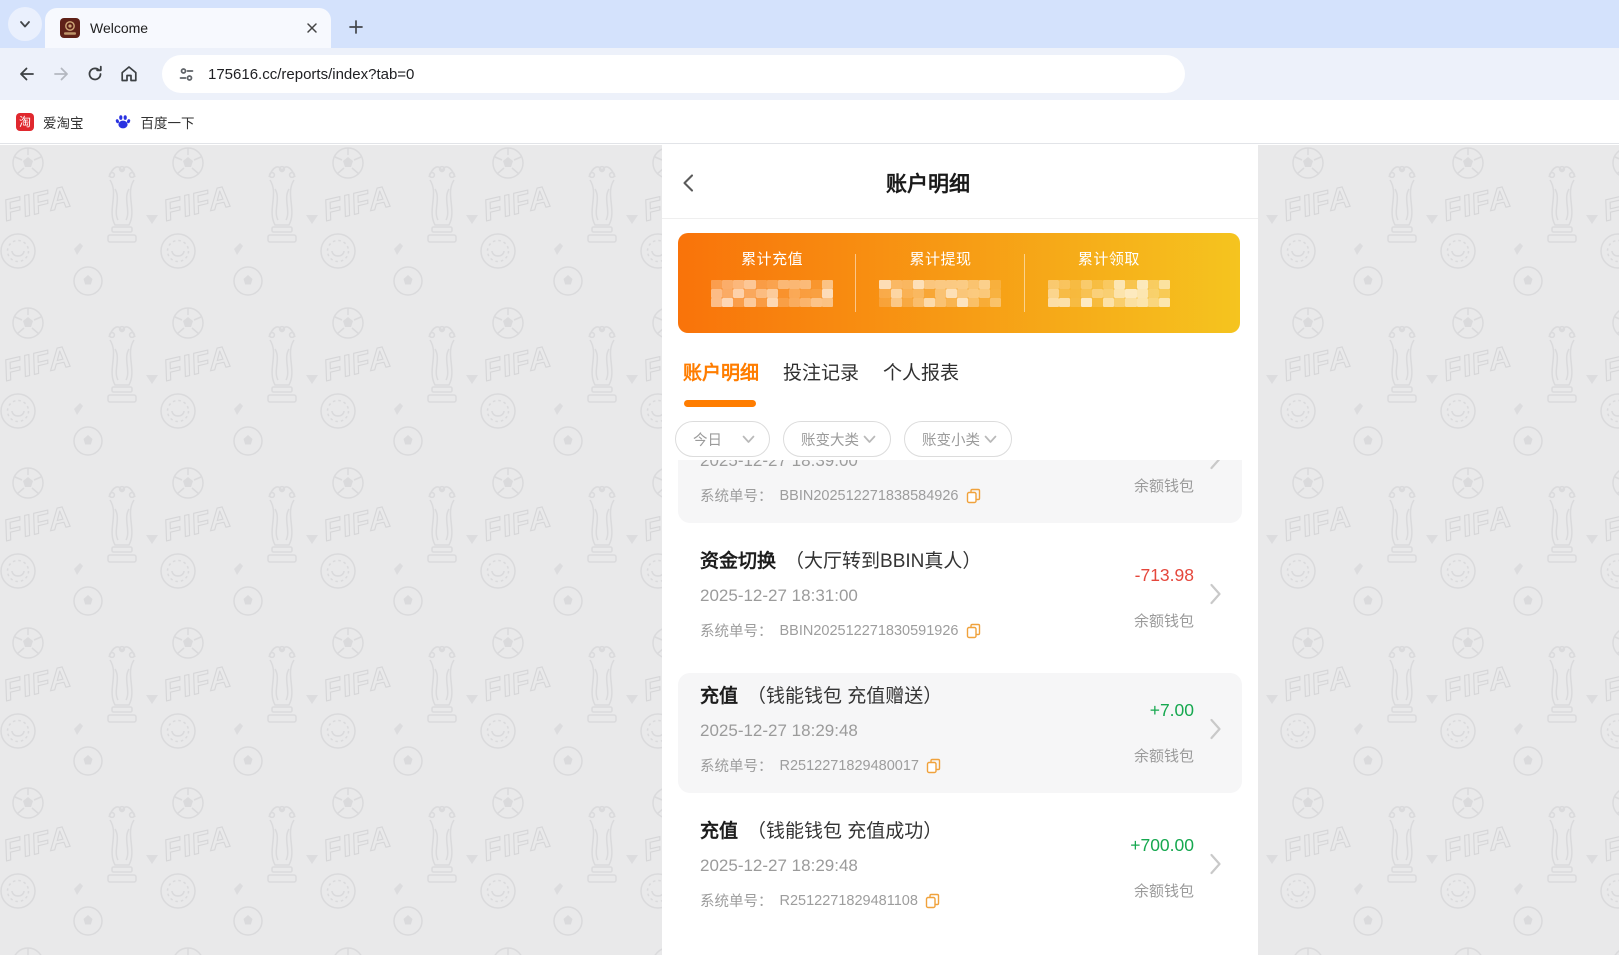  Describe the element at coordinates (940, 259) in the screenshot. I see `stat-label: 累计提现` at that location.